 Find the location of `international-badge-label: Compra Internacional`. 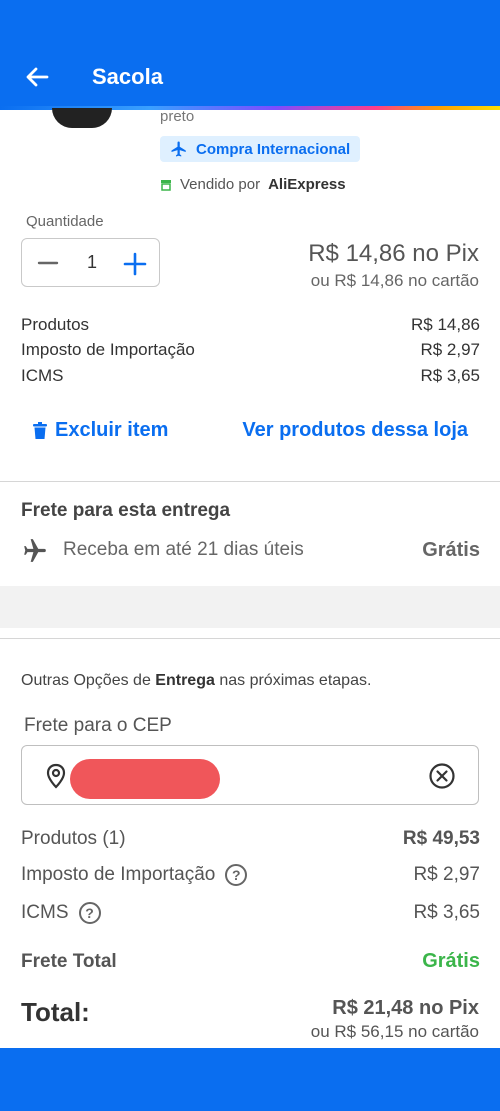

international-badge-label: Compra Internacional is located at coordinates (273, 149).